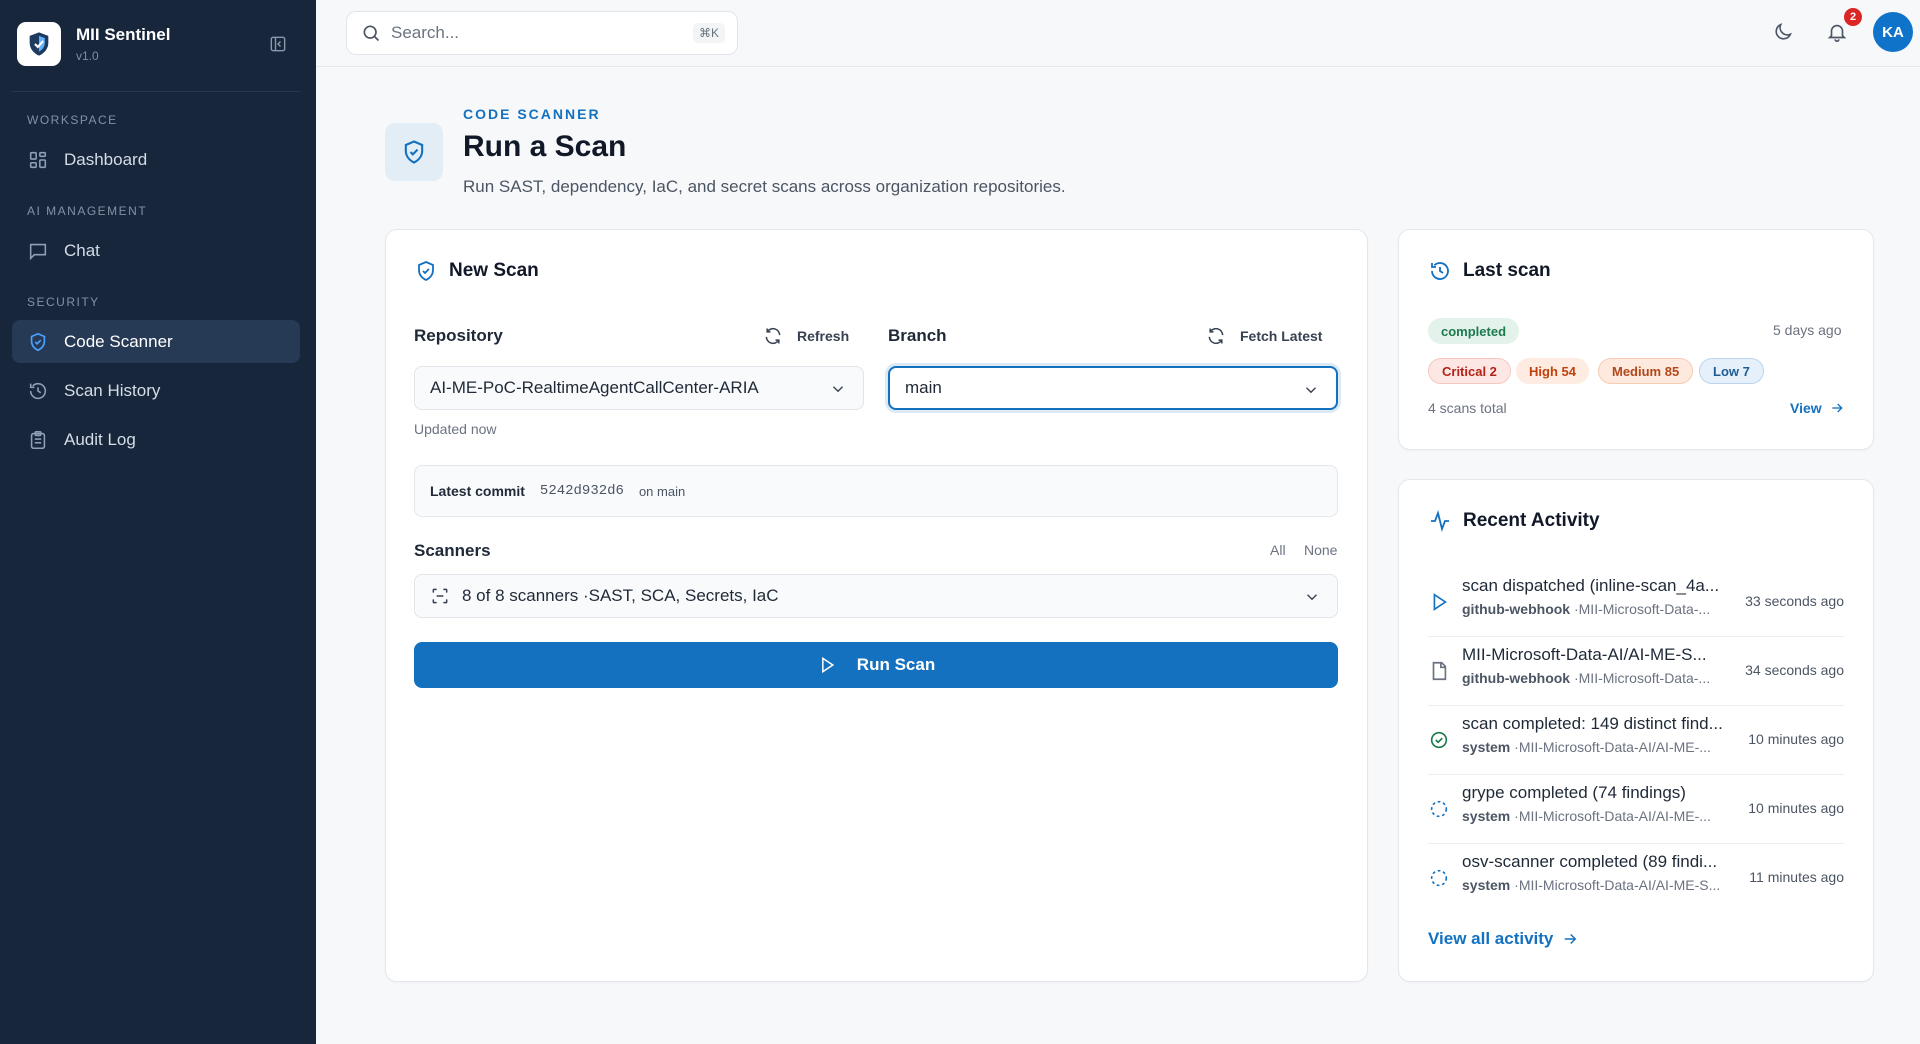  Describe the element at coordinates (156, 250) in the screenshot. I see `sidebar-item-chat: Chat` at that location.